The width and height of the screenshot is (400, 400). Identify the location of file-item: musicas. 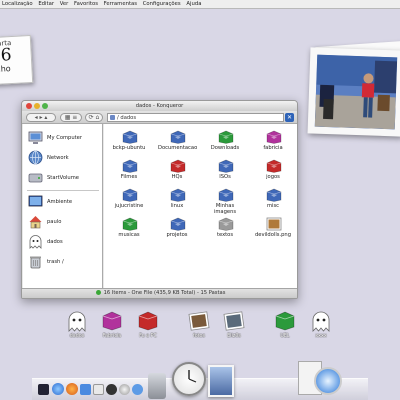
(129, 234).